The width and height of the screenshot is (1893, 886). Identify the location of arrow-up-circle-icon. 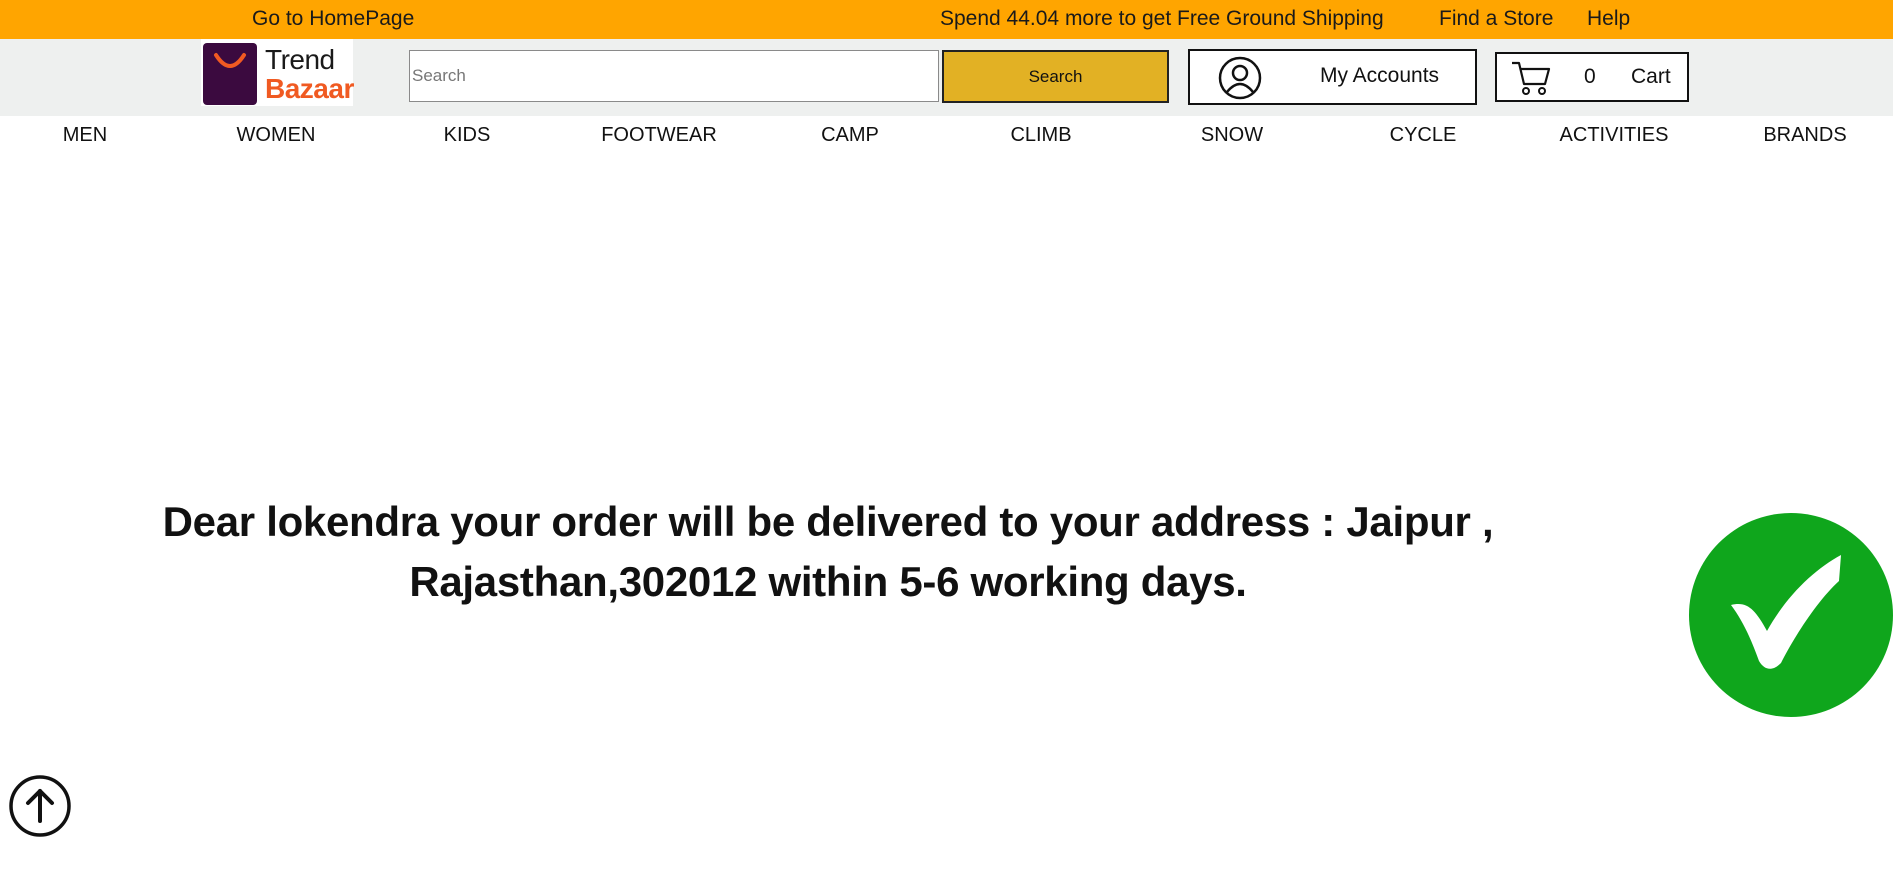
(40, 806).